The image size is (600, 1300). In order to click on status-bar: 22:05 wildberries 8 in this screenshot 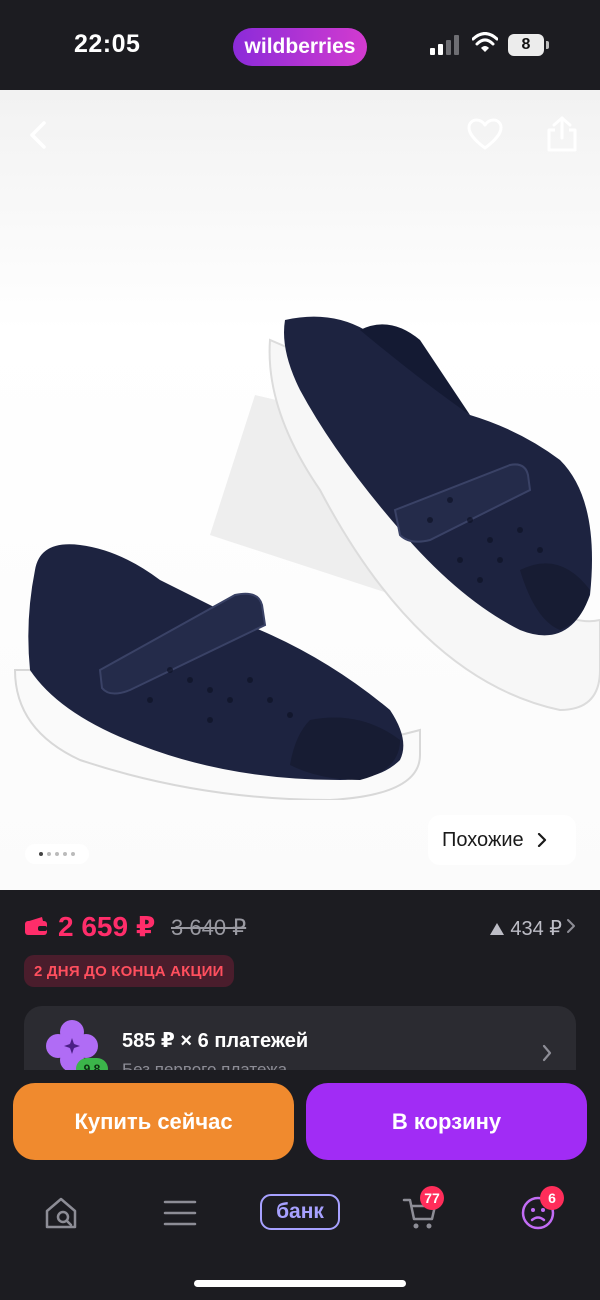, I will do `click(300, 45)`.